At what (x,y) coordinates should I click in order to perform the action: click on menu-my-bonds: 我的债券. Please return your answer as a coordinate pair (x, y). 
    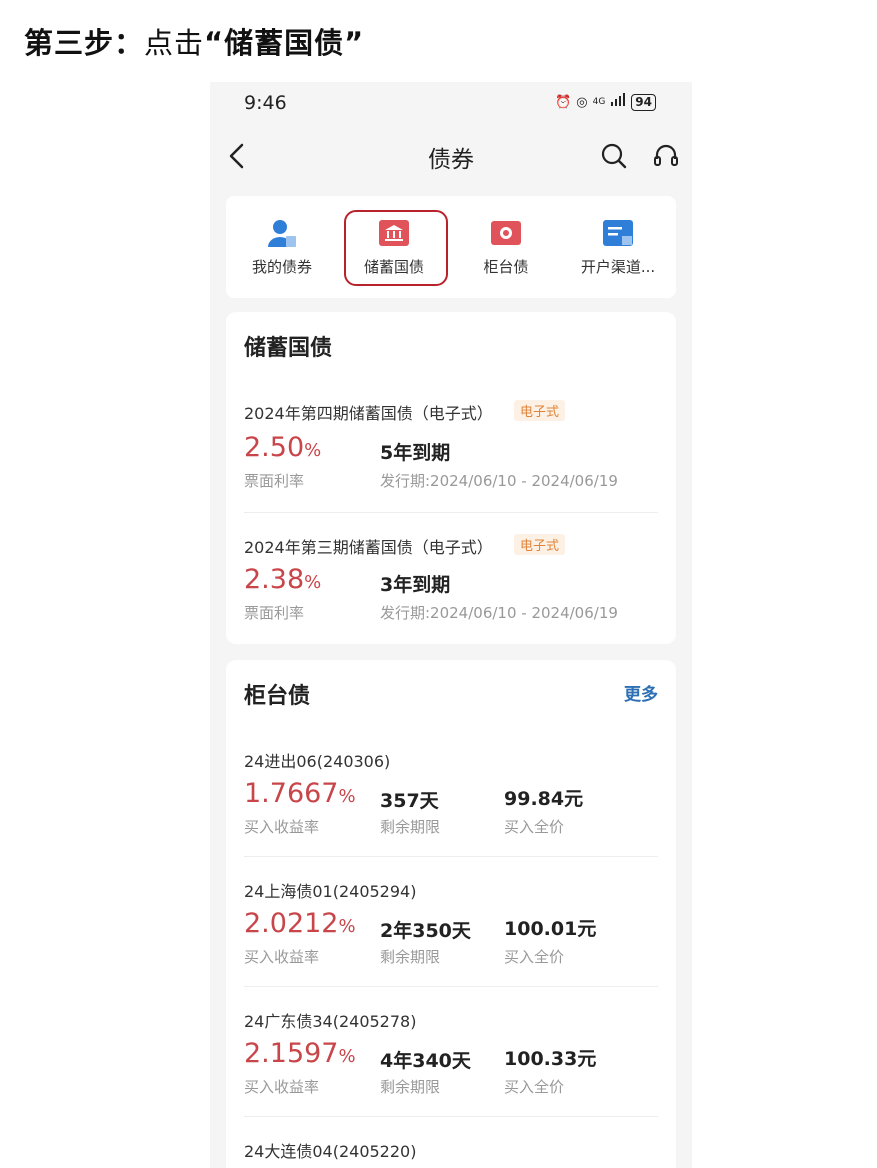
    Looking at the image, I should click on (282, 247).